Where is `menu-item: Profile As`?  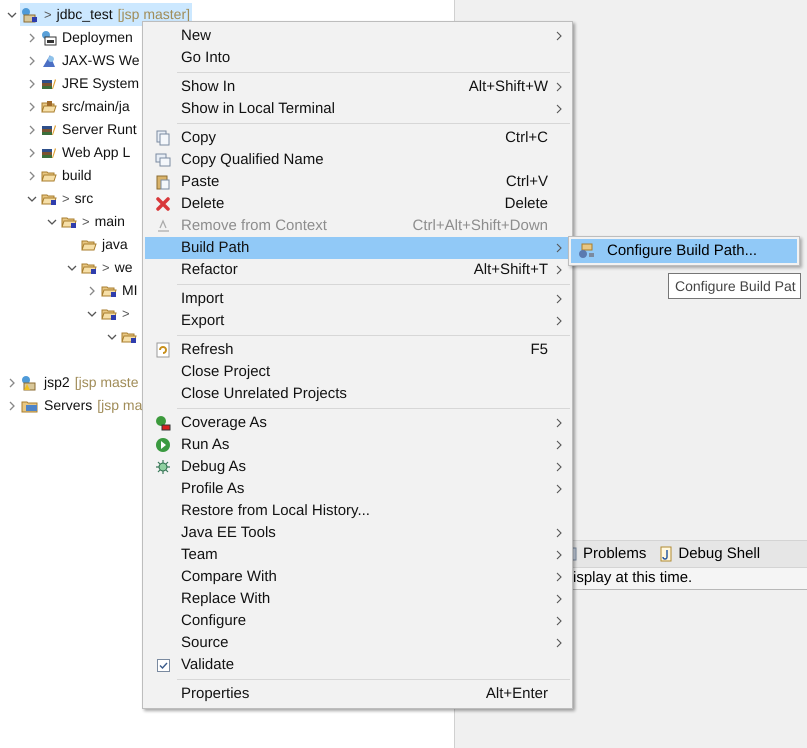 menu-item: Profile As is located at coordinates (357, 489).